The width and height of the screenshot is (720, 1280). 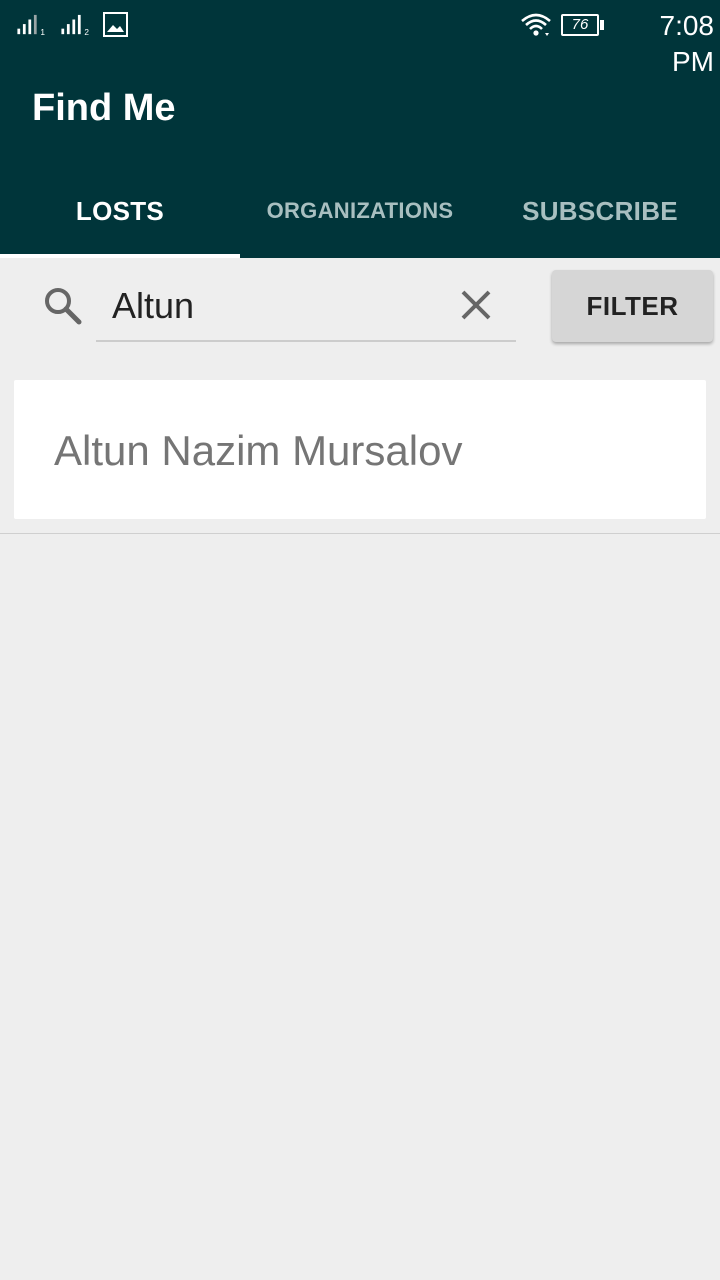 What do you see at coordinates (115, 24) in the screenshot?
I see `gallery-icon` at bounding box center [115, 24].